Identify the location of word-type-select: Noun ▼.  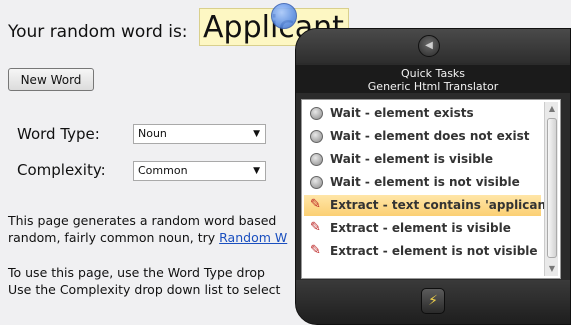
(199, 134).